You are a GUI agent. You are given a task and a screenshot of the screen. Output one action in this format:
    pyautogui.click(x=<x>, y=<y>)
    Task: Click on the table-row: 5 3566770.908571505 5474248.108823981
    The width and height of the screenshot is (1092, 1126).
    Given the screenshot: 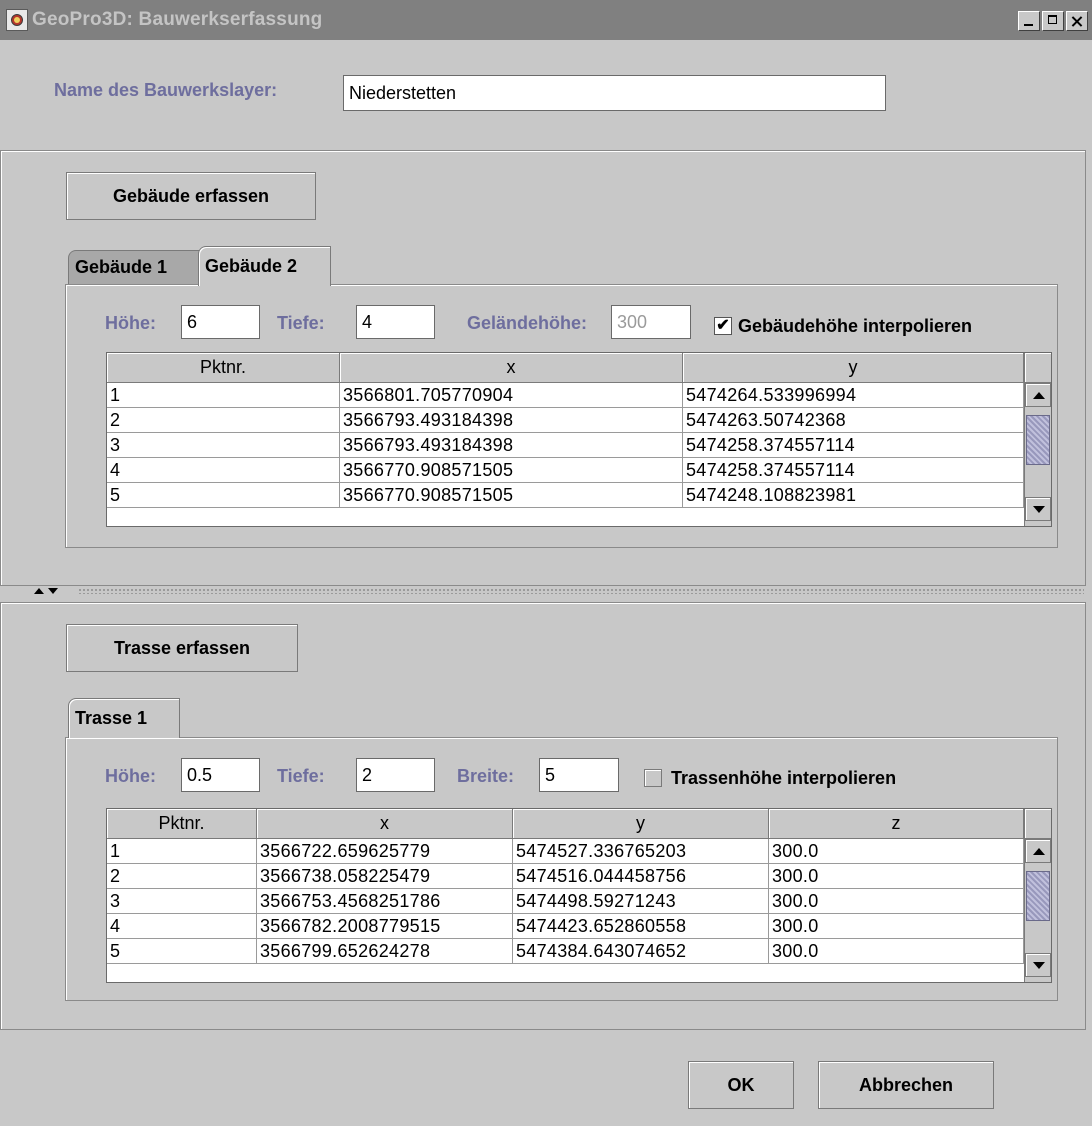 What is the action you would take?
    pyautogui.click(x=565, y=495)
    